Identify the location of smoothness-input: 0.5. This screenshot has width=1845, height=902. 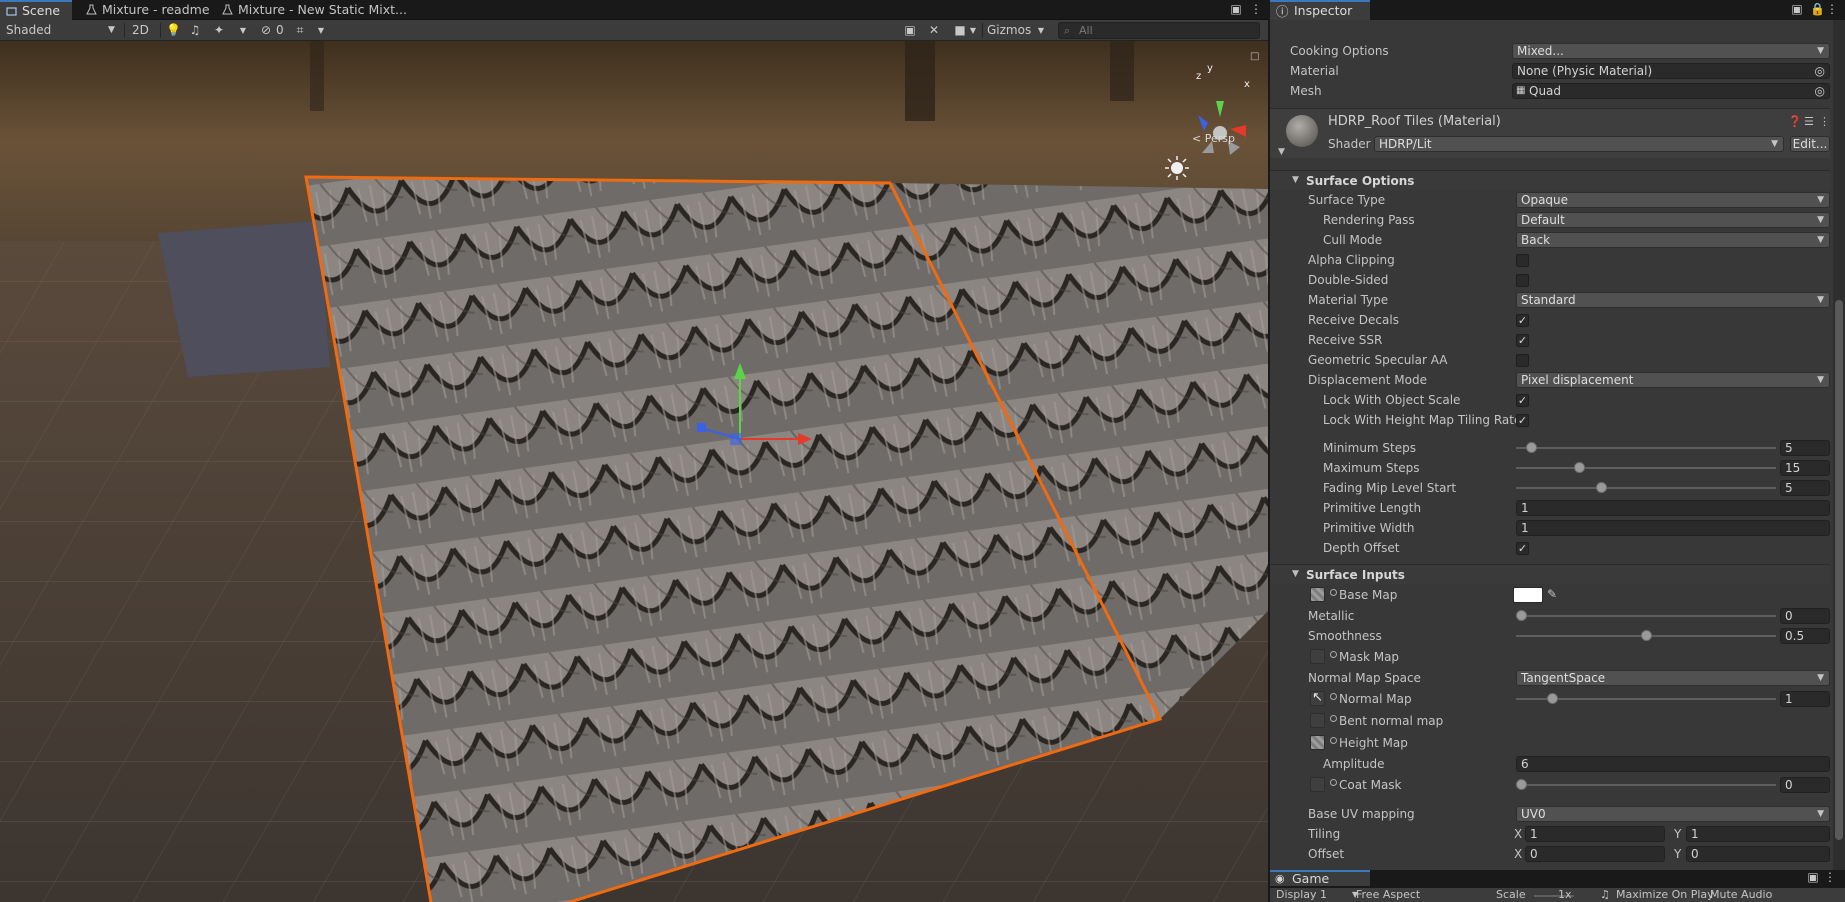
(1805, 636).